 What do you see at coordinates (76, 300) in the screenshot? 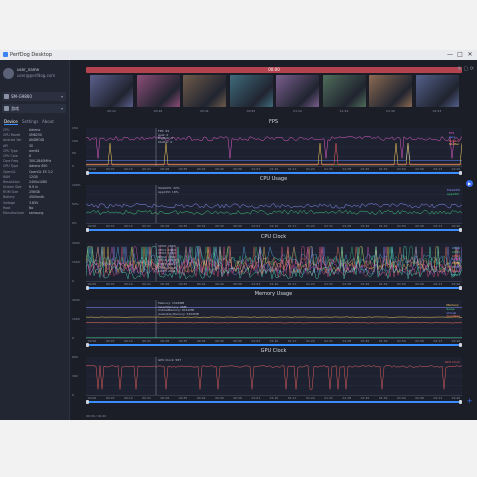
I see `y-tick-label: 3000` at bounding box center [76, 300].